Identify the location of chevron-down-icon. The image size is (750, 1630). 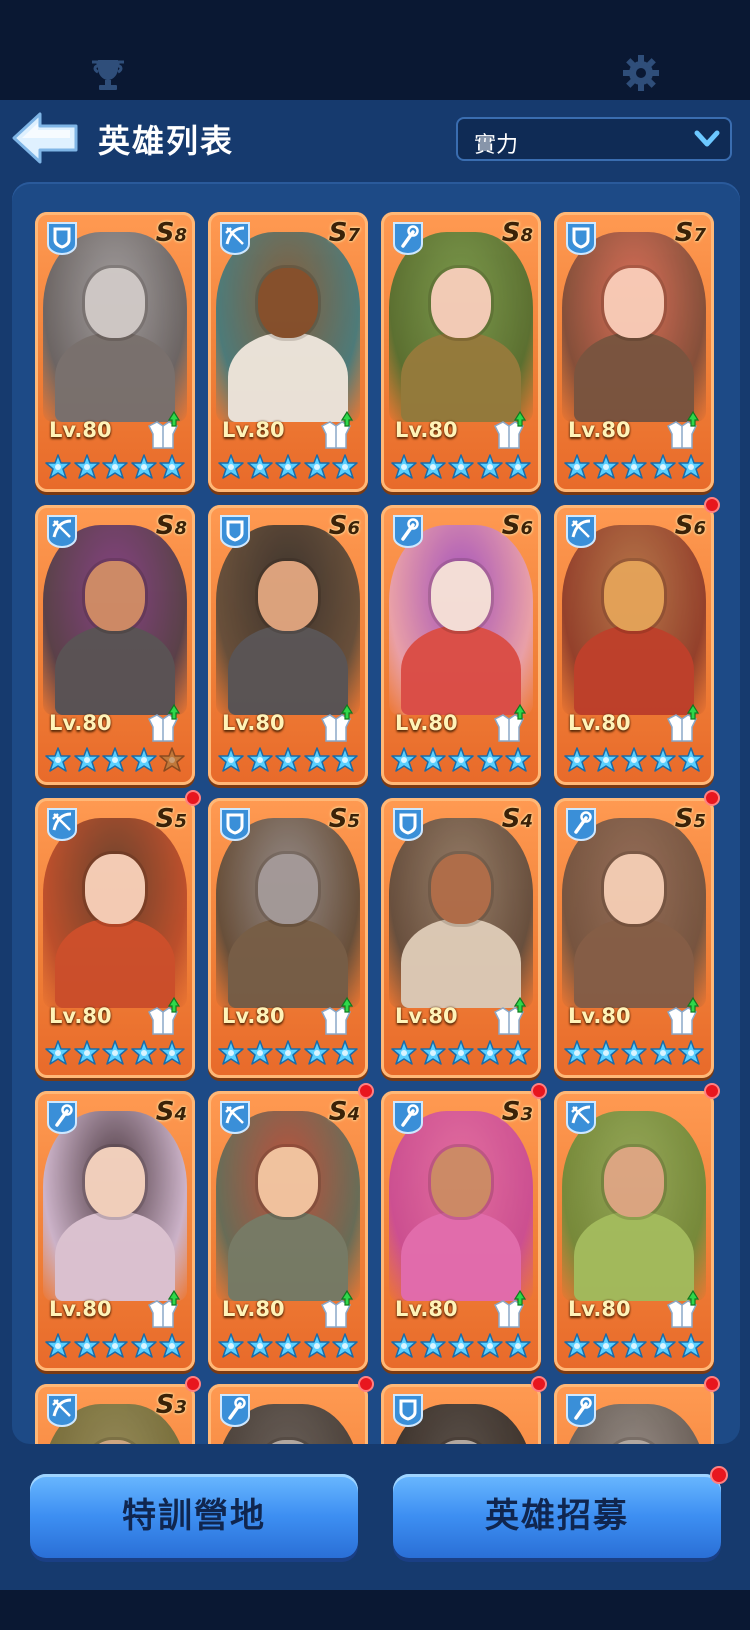
(707, 138).